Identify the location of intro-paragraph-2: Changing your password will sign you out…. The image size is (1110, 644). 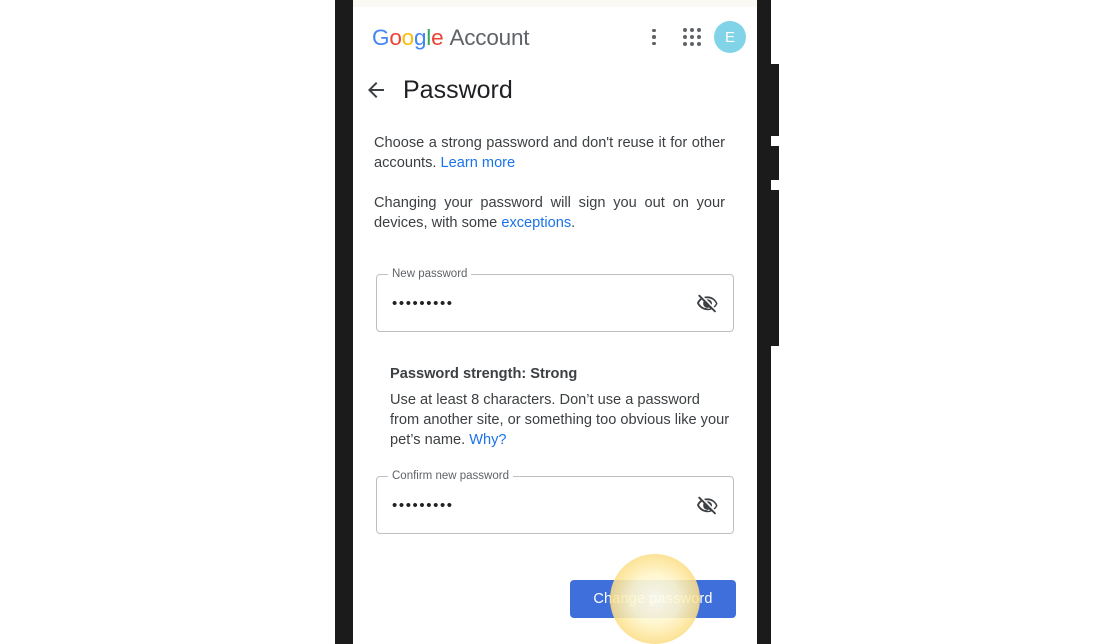
(555, 213).